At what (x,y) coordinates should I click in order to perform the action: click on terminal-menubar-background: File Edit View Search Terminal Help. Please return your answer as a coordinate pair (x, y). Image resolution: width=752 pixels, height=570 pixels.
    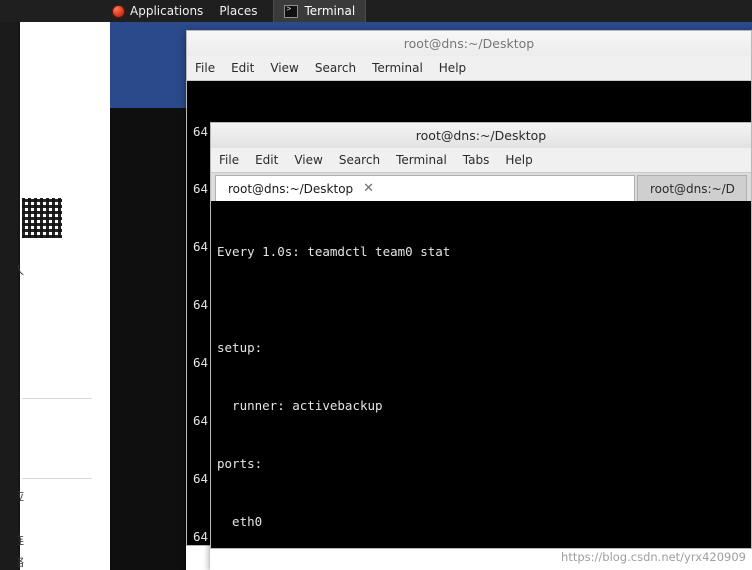
    Looking at the image, I should click on (469, 68).